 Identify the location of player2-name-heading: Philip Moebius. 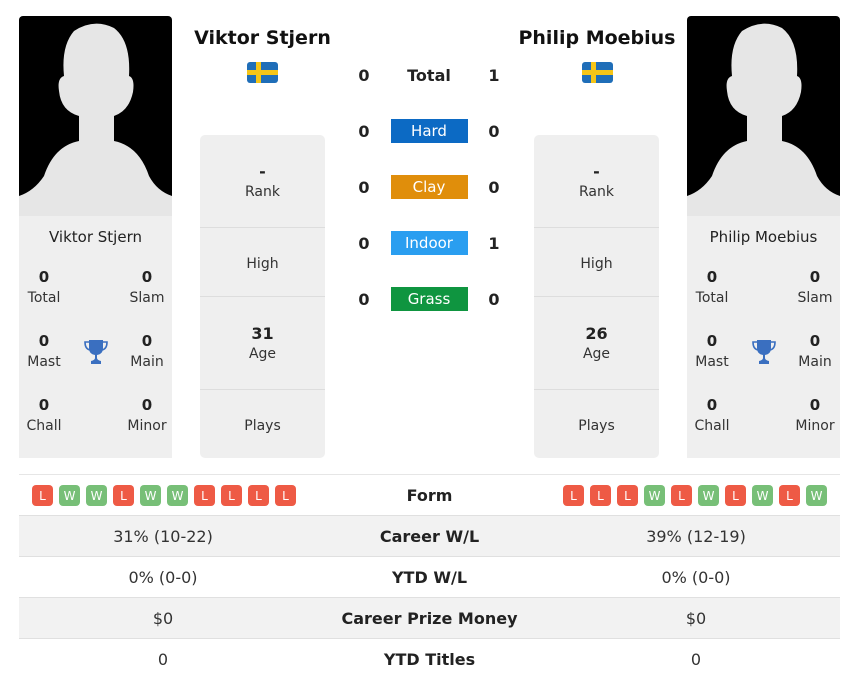
(597, 38).